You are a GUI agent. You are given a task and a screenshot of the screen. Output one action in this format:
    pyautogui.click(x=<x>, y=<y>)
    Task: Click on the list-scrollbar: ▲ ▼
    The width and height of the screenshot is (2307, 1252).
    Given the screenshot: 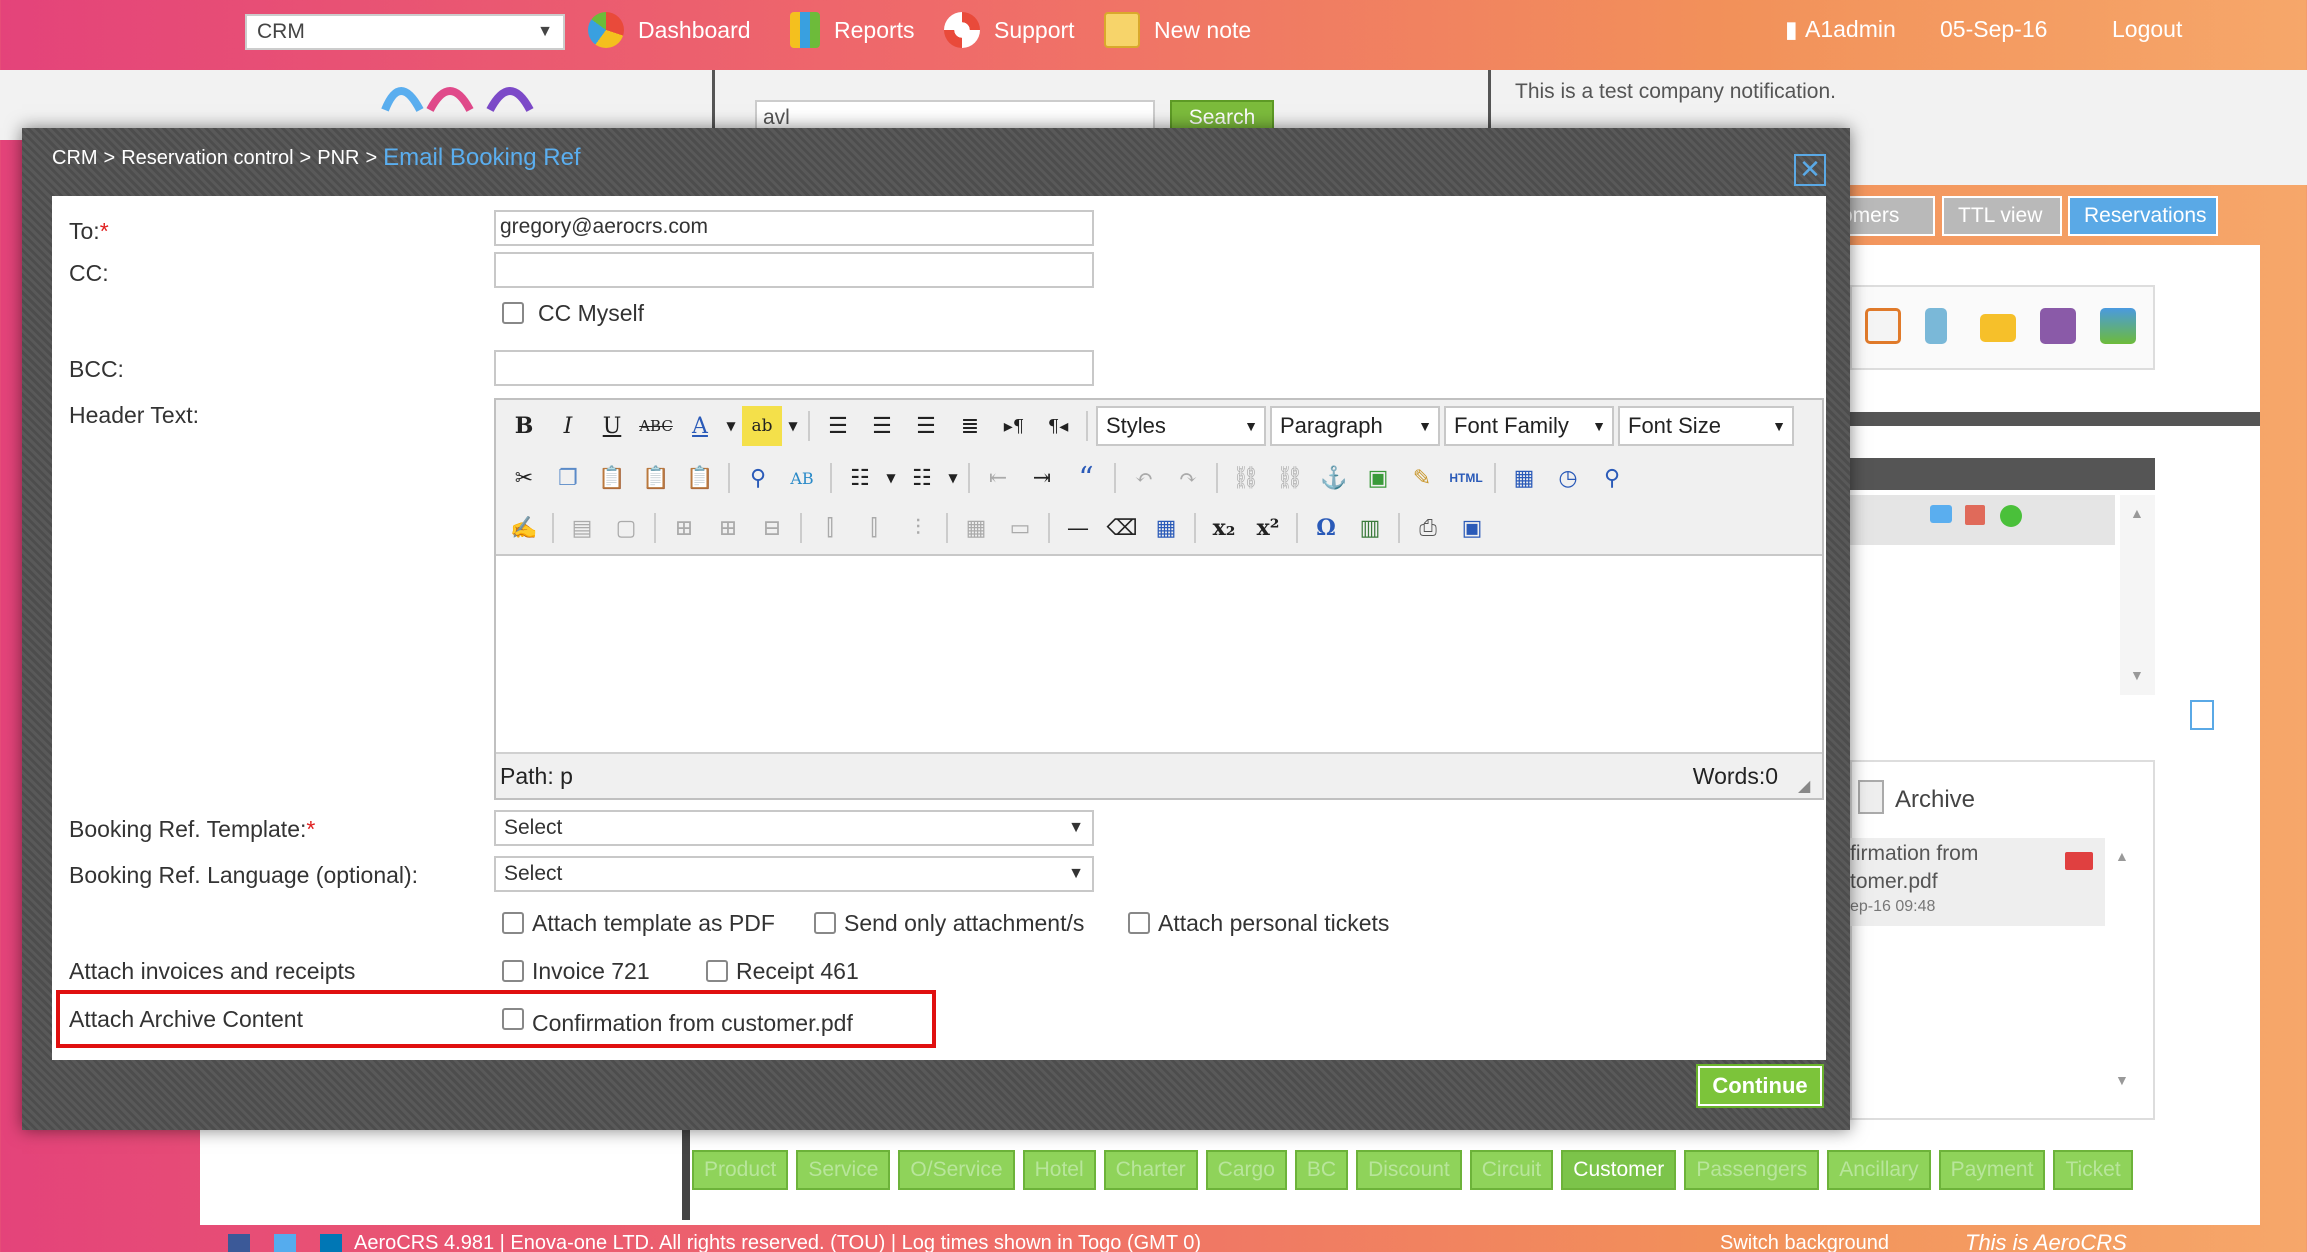 What is the action you would take?
    pyautogui.click(x=2137, y=595)
    